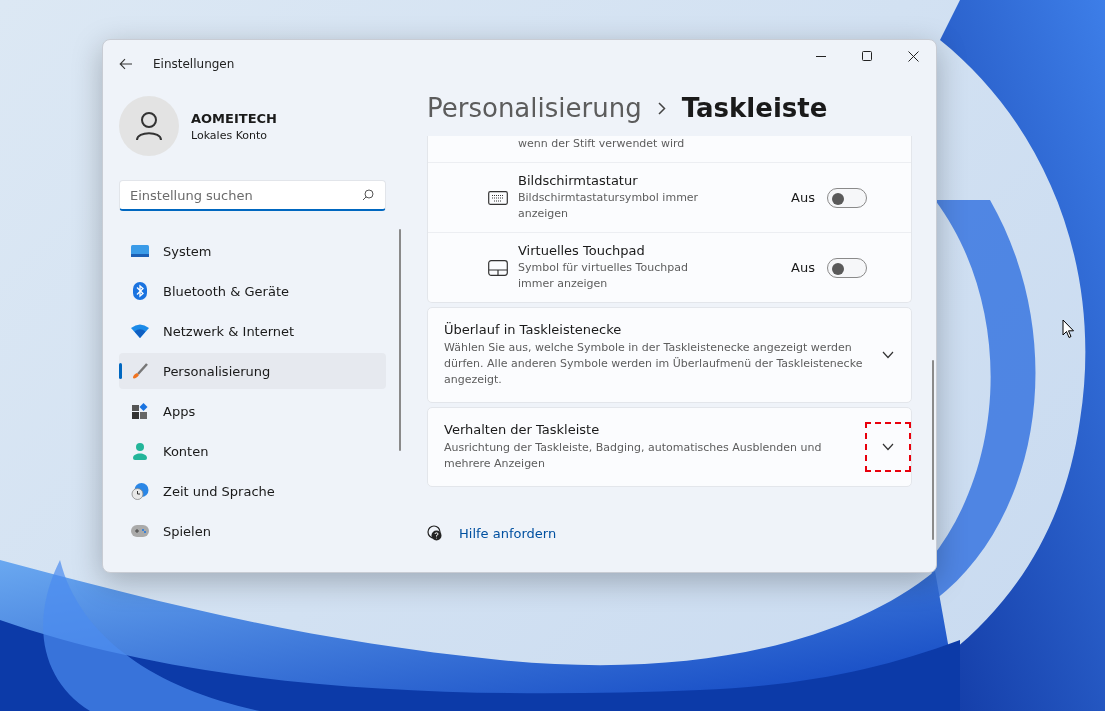 The height and width of the screenshot is (711, 1105). I want to click on chevron-right-icon, so click(661, 108).